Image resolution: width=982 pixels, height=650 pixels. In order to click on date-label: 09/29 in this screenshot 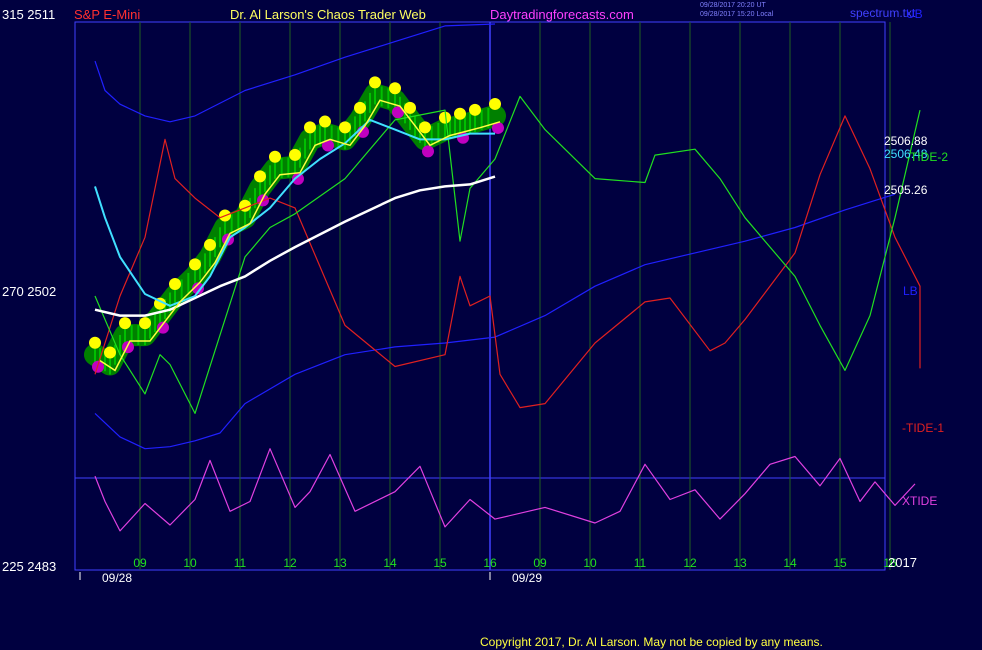, I will do `click(527, 578)`.